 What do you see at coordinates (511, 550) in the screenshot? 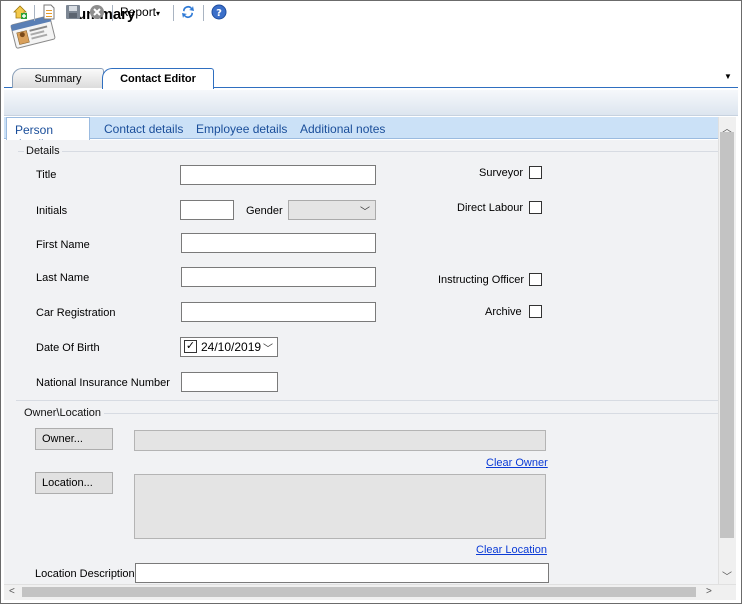
I see `clear-location-link: Clear Location` at bounding box center [511, 550].